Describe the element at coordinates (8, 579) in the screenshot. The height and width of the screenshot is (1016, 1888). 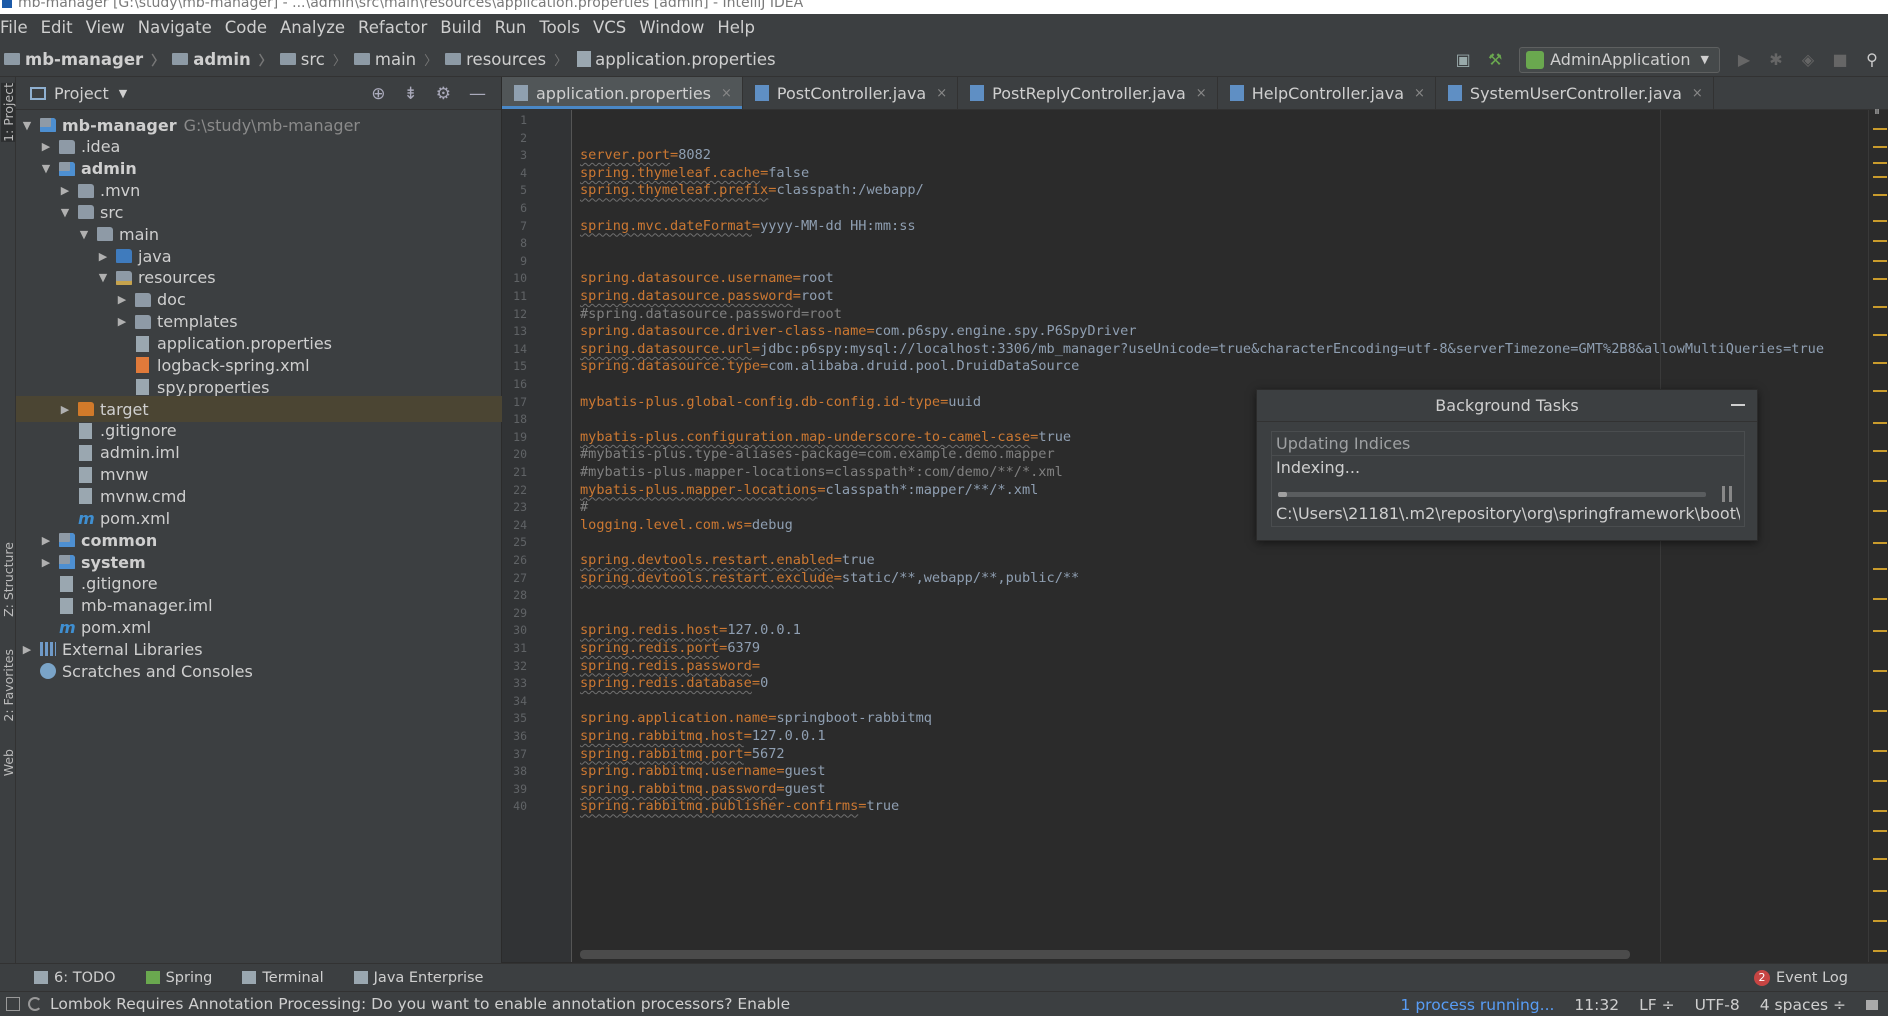
I see `side-tab-structure: Z: Structure` at that location.